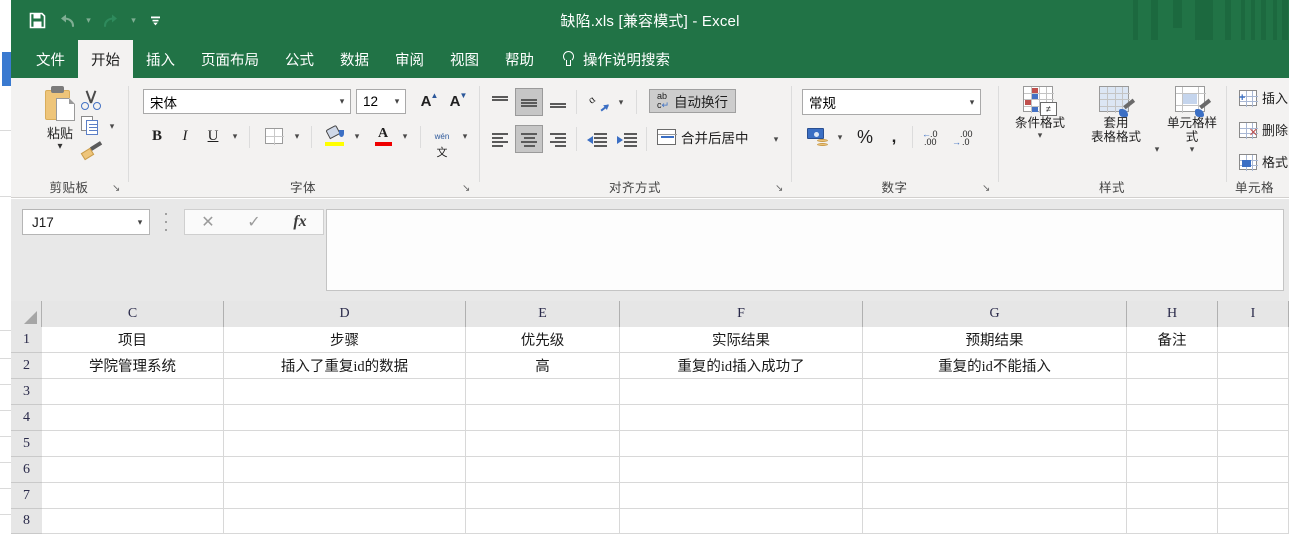 The width and height of the screenshot is (1289, 534). What do you see at coordinates (26, 496) in the screenshot?
I see `row-header-7: 7` at bounding box center [26, 496].